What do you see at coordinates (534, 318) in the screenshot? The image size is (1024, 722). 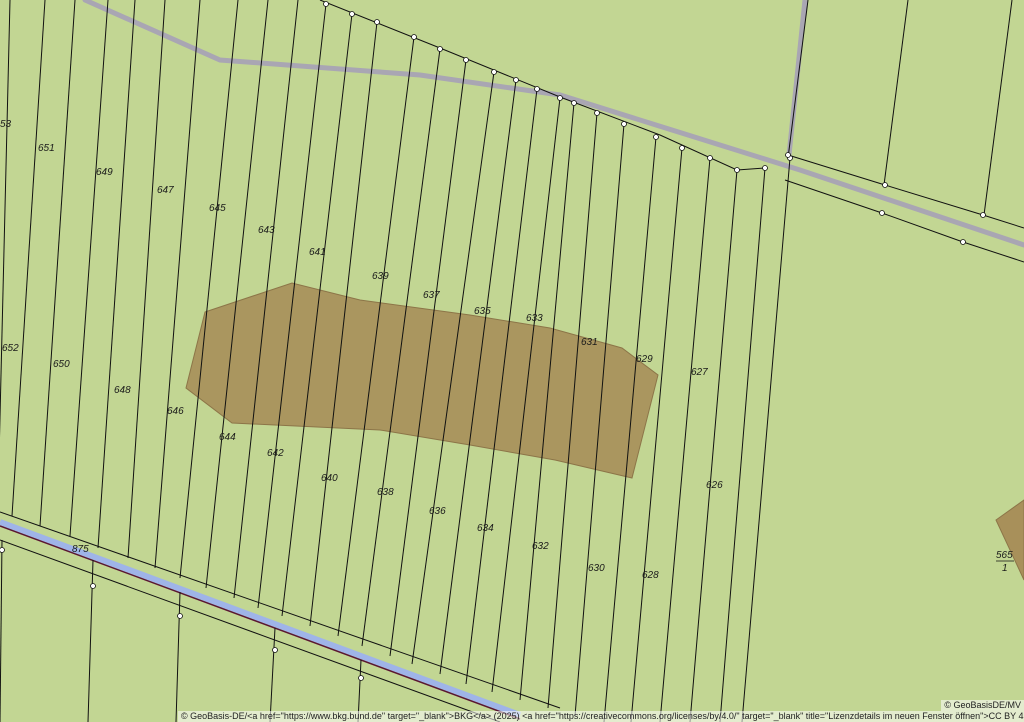 I see `parcel-label: 633` at bounding box center [534, 318].